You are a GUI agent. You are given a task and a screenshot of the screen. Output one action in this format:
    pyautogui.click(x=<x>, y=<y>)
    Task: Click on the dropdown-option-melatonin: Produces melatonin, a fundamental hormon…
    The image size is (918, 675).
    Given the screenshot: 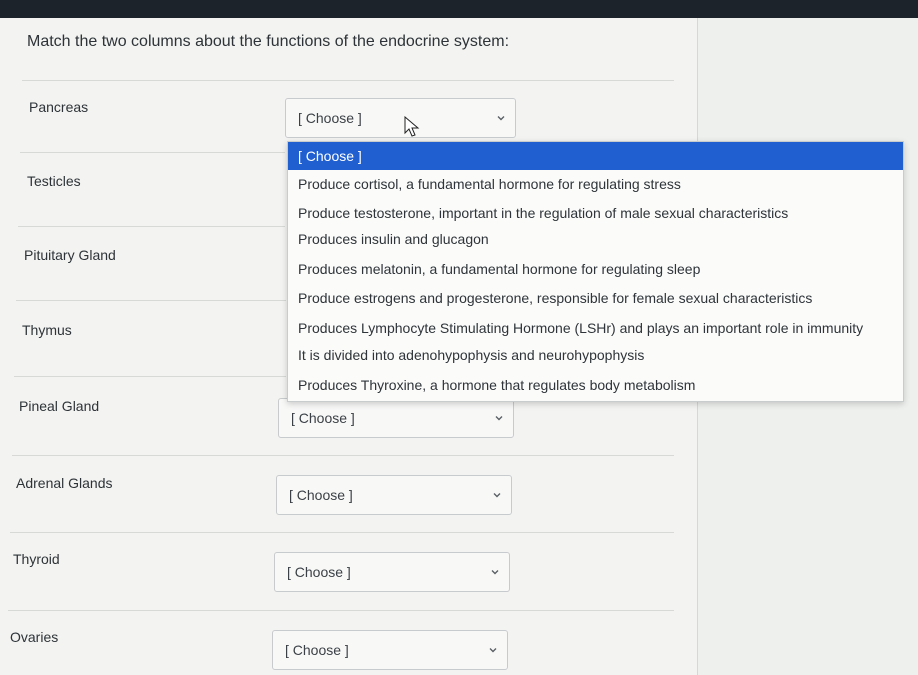 What is the action you would take?
    pyautogui.click(x=595, y=269)
    